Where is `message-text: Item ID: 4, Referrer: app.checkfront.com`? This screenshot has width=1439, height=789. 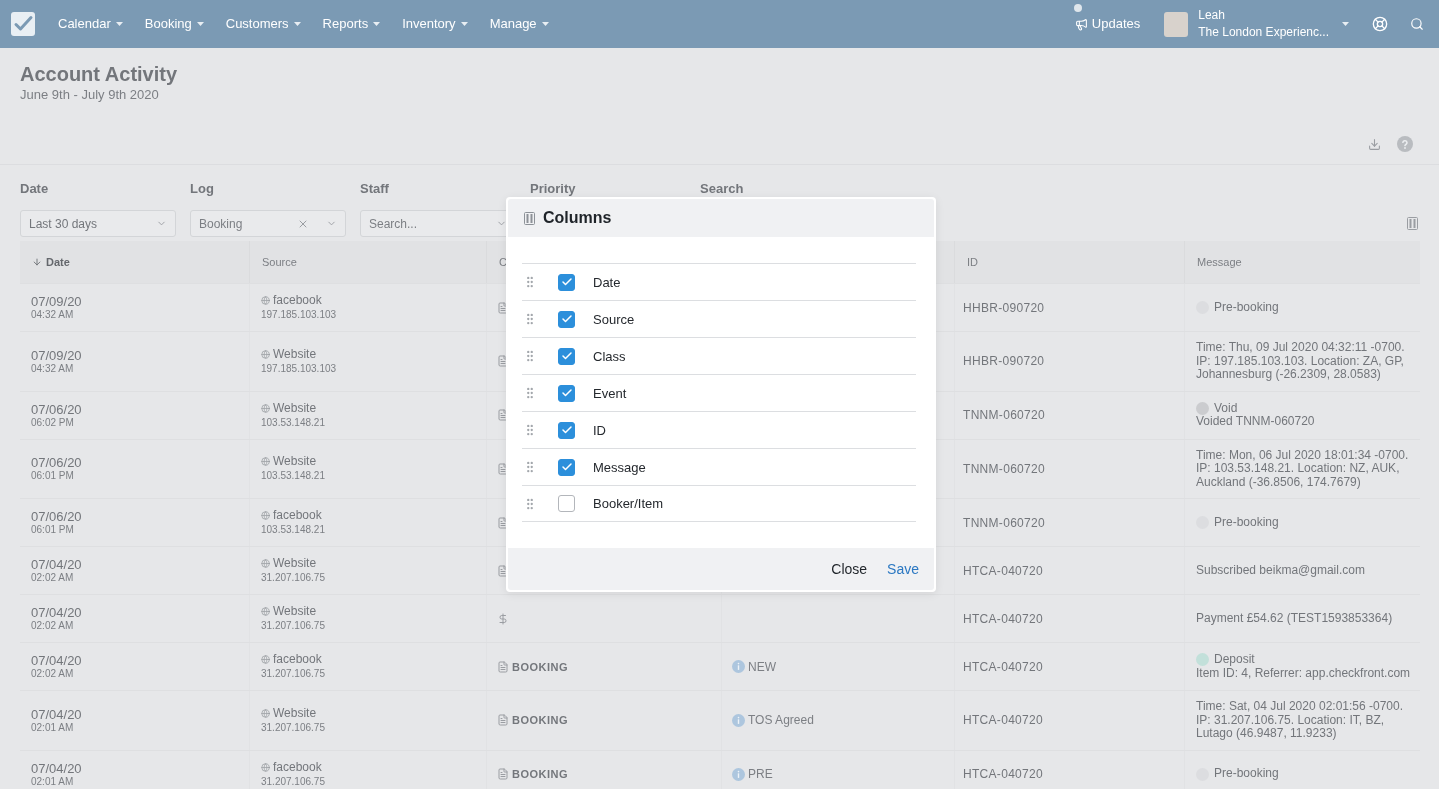
message-text: Item ID: 4, Referrer: app.checkfront.com is located at coordinates (1303, 673).